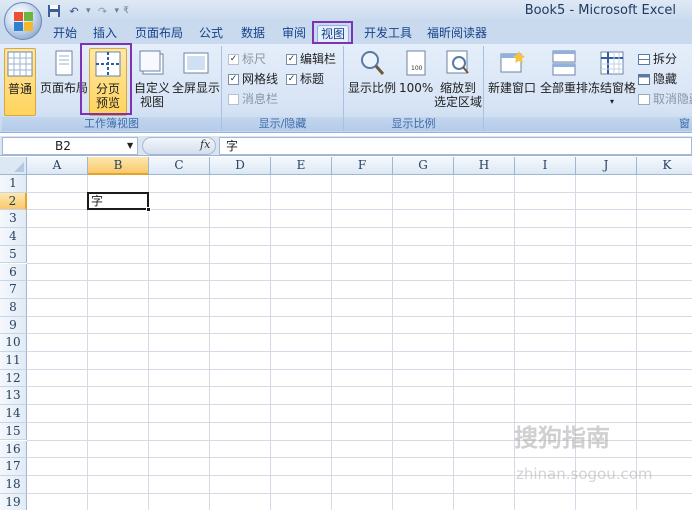  What do you see at coordinates (606, 166) in the screenshot?
I see `column-header: J` at bounding box center [606, 166].